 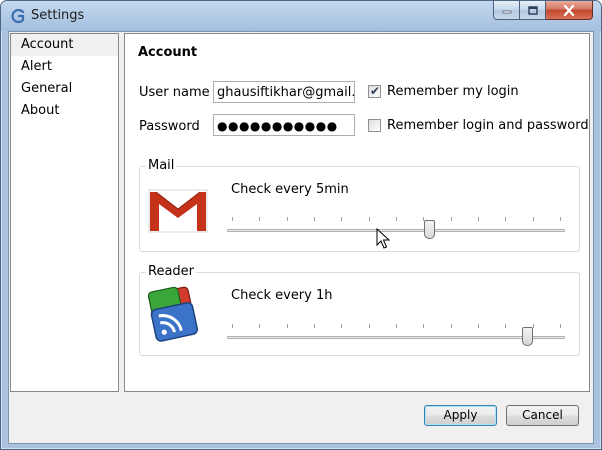 What do you see at coordinates (429, 229) in the screenshot?
I see `mail-slider-thumb` at bounding box center [429, 229].